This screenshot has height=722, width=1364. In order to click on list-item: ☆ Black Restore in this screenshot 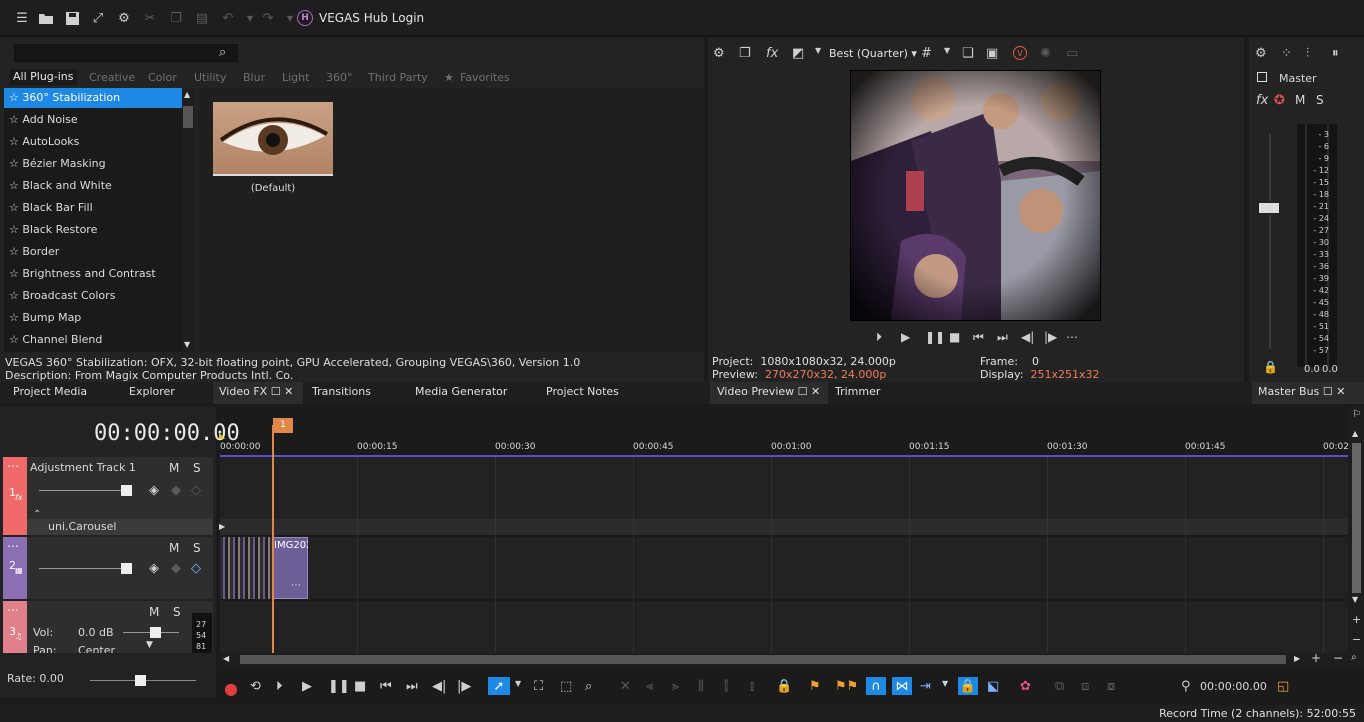, I will do `click(93, 230)`.